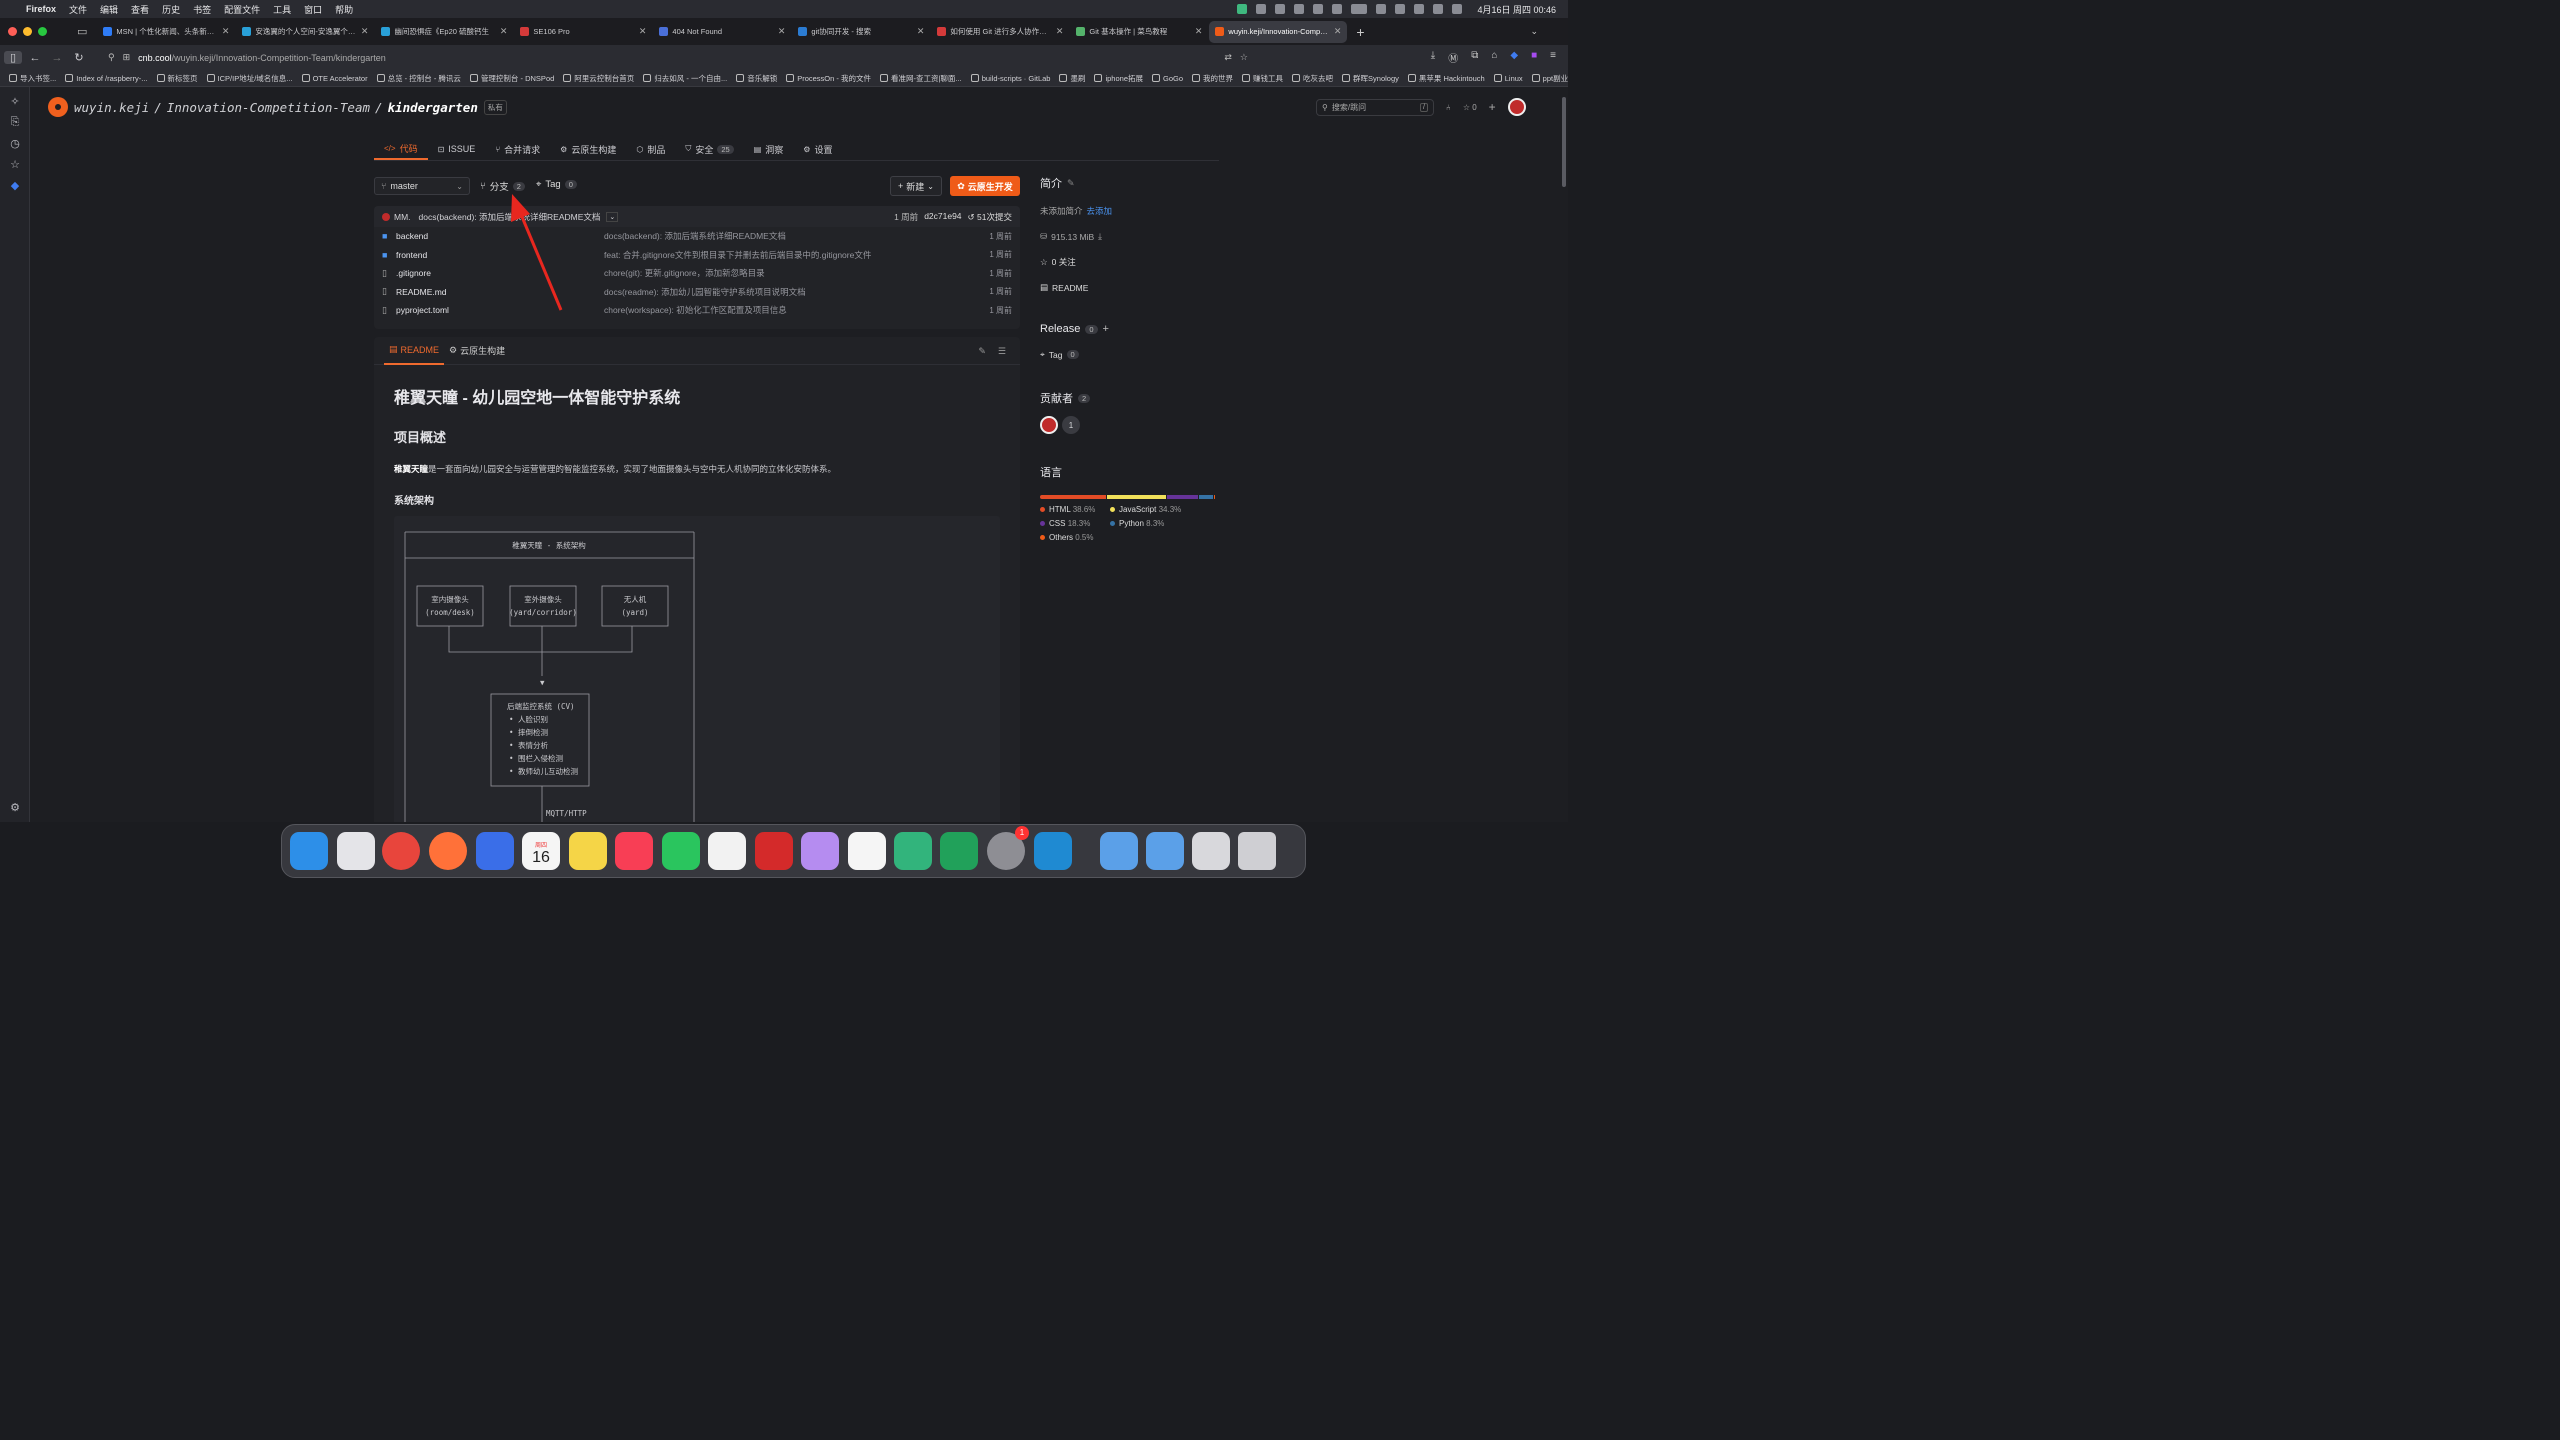 This screenshot has width=2560, height=1440. What do you see at coordinates (796, 236) in the screenshot?
I see `file-commit-message: docs(backend): 添加后端系统详细README文档` at bounding box center [796, 236].